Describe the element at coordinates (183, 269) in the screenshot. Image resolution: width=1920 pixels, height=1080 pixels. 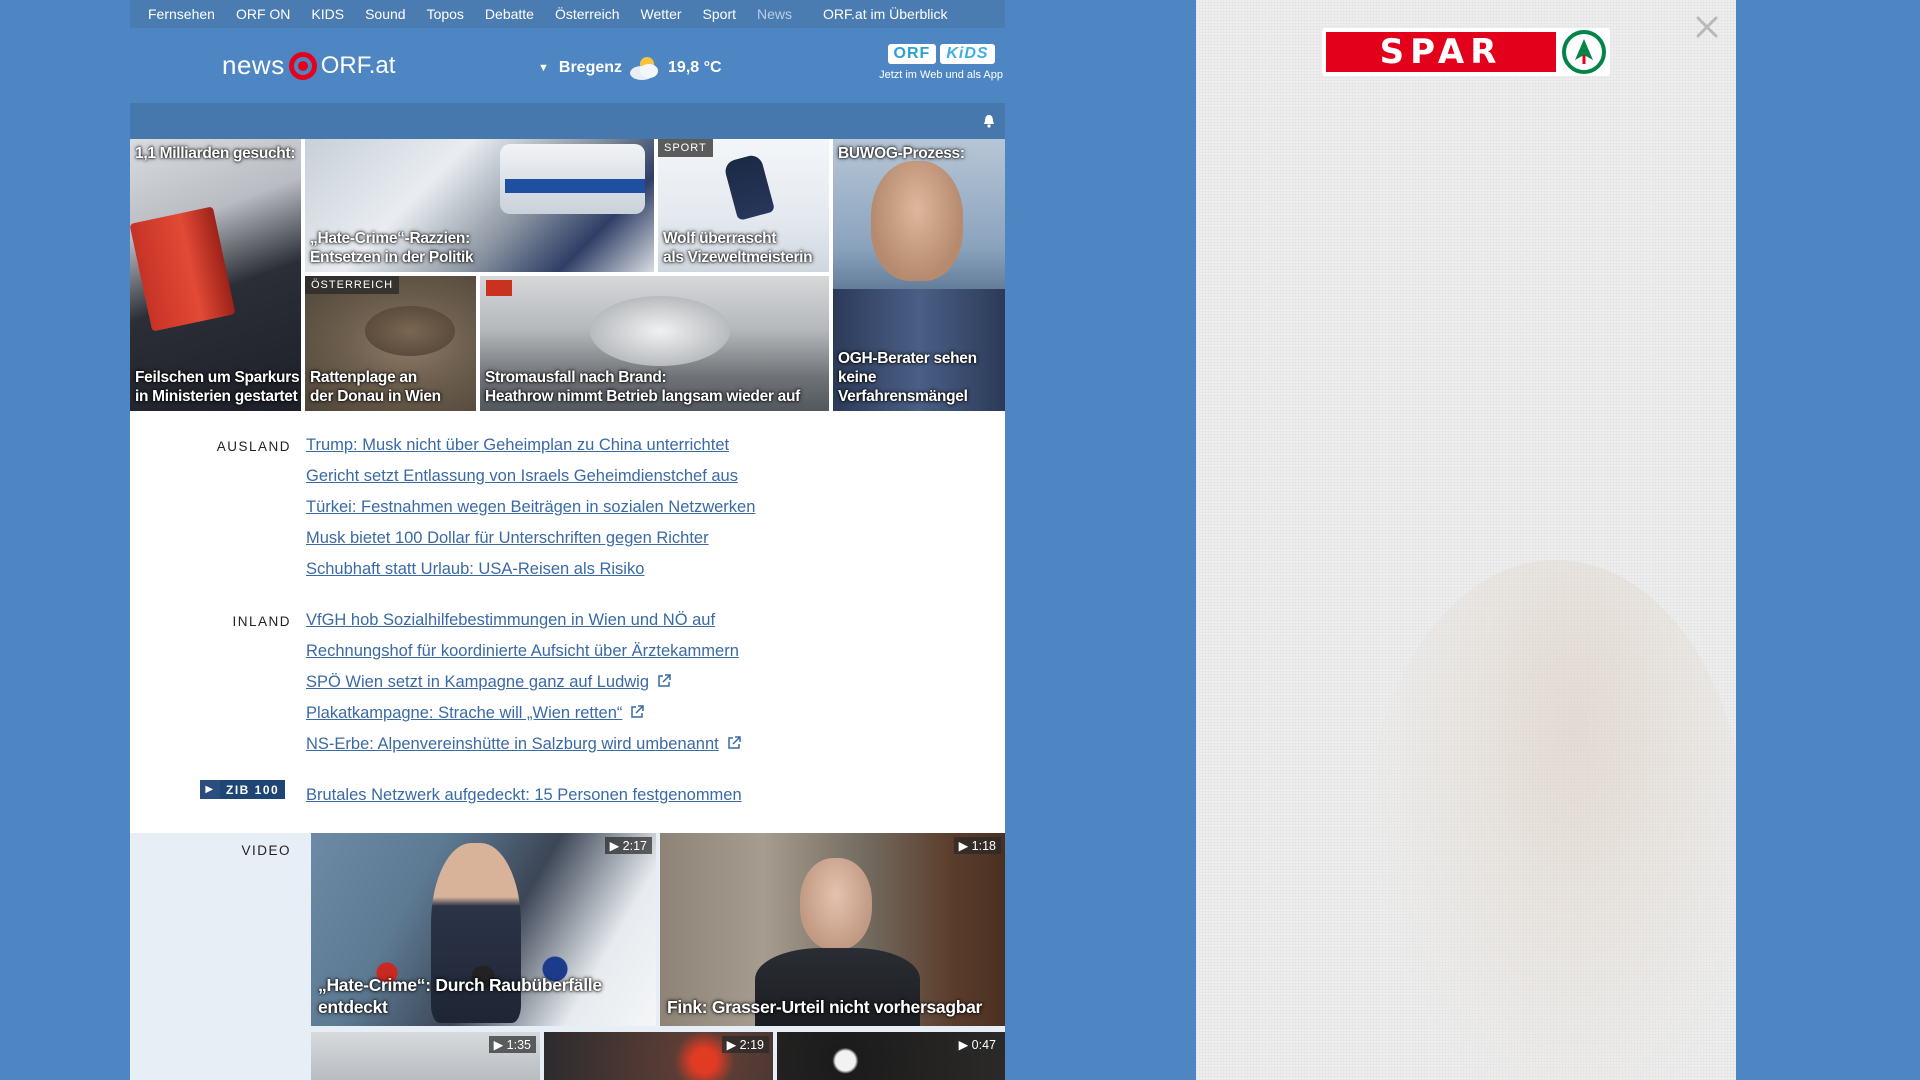
I see `image-folder-stack` at that location.